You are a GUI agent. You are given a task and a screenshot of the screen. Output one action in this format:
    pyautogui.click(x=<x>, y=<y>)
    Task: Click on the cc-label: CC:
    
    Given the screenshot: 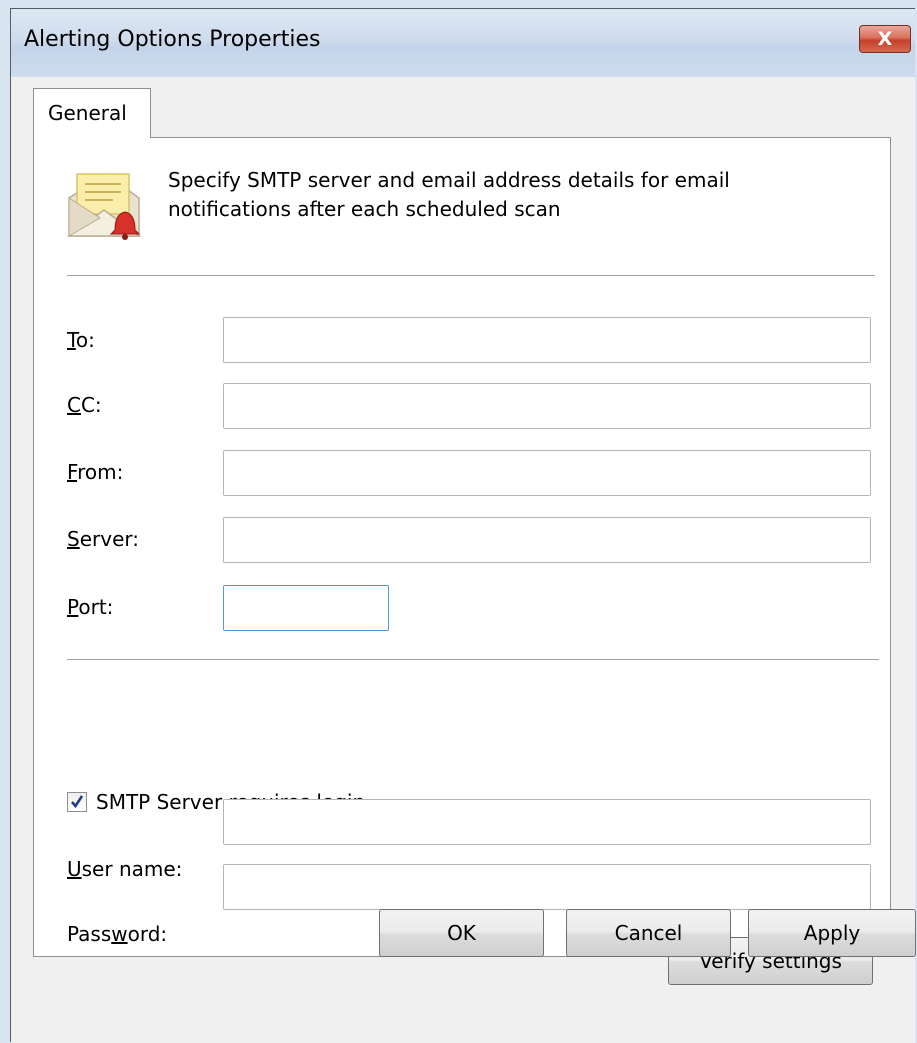 What is the action you would take?
    pyautogui.click(x=84, y=405)
    